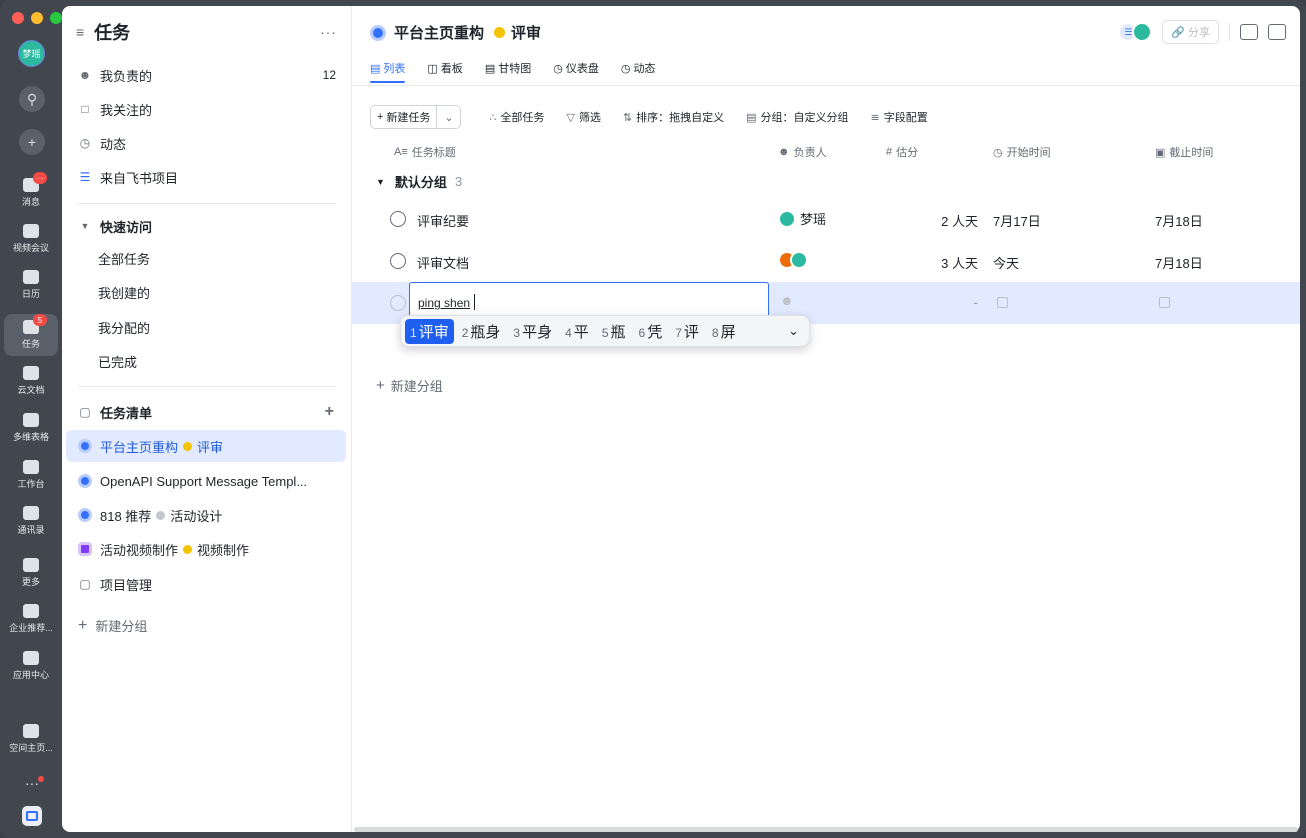  I want to click on sidebar-item-completed: 已完成, so click(206, 361).